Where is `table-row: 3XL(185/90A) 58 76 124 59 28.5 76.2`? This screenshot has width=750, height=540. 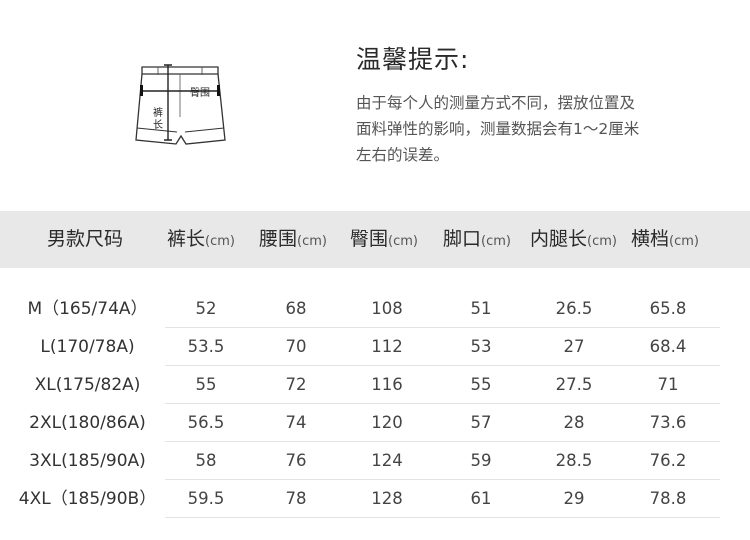
table-row: 3XL(185/90A) 58 76 124 59 28.5 76.2 is located at coordinates (375, 461).